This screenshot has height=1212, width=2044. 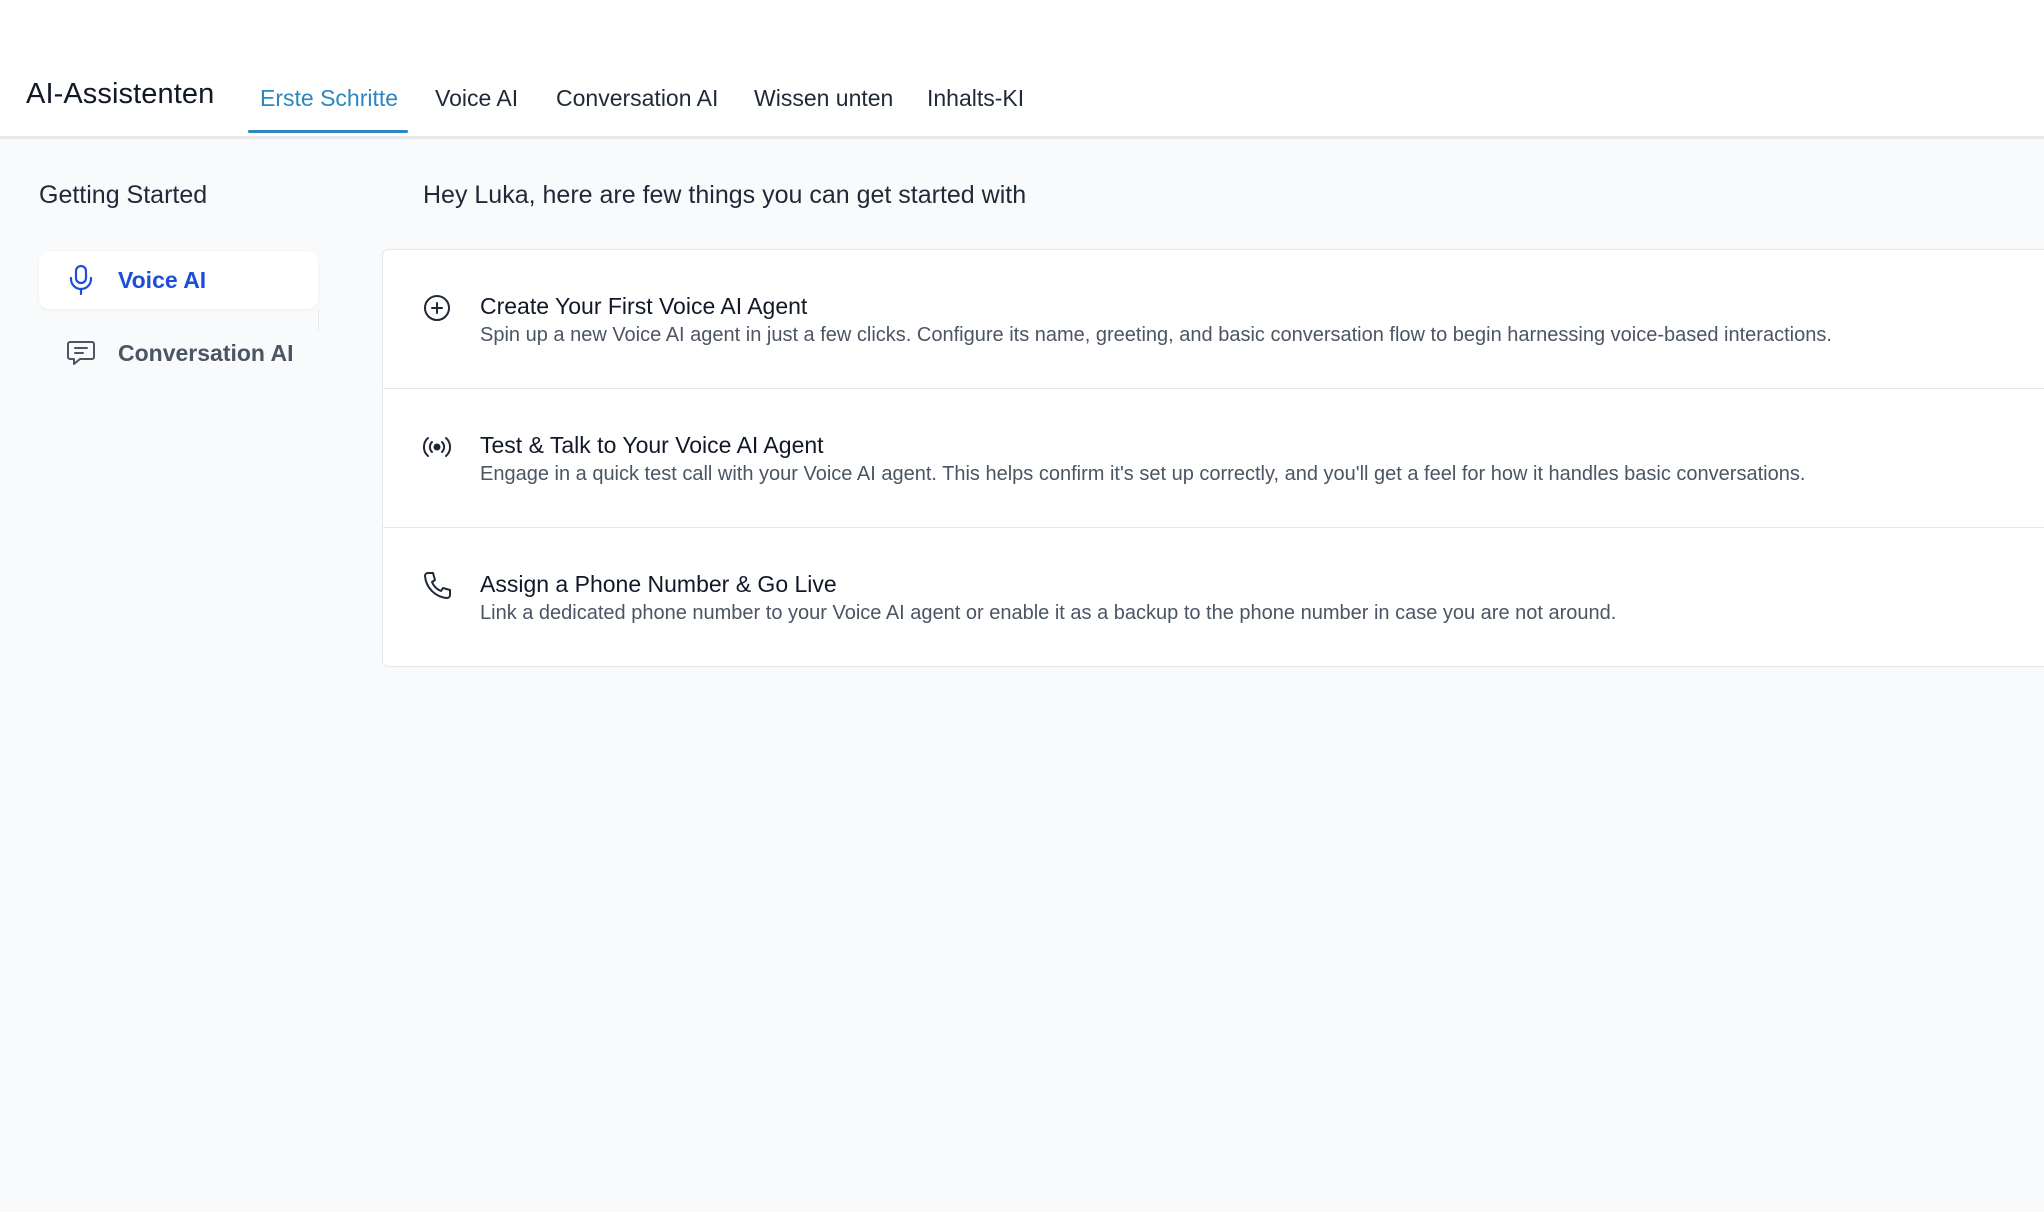 I want to click on sidebar-item-label: Voice AI, so click(x=162, y=279).